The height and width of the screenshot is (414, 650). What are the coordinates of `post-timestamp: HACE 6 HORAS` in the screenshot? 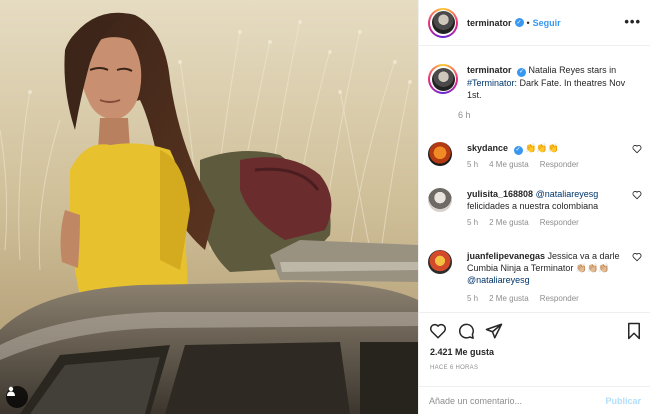 It's located at (454, 368).